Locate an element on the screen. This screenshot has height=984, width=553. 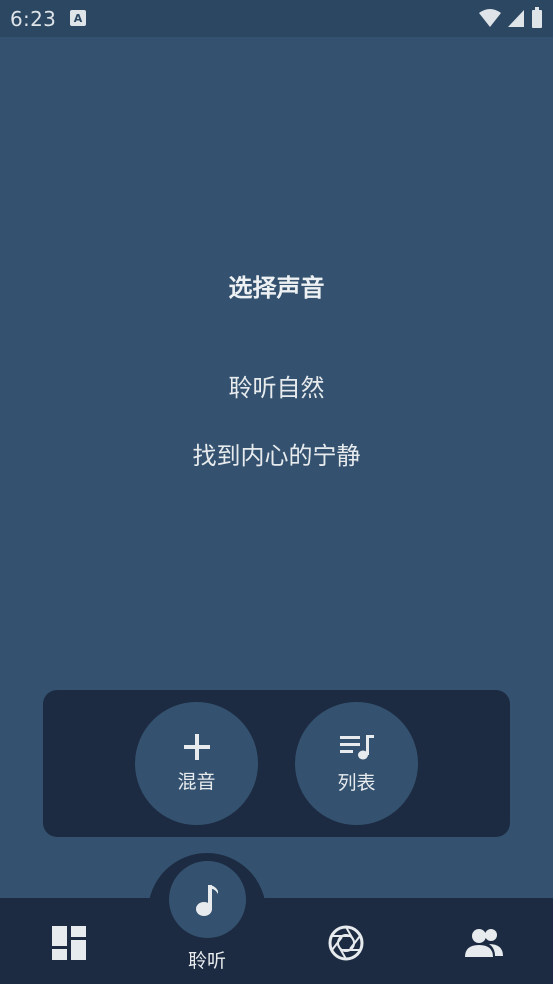
aperture-icon is located at coordinates (346, 943).